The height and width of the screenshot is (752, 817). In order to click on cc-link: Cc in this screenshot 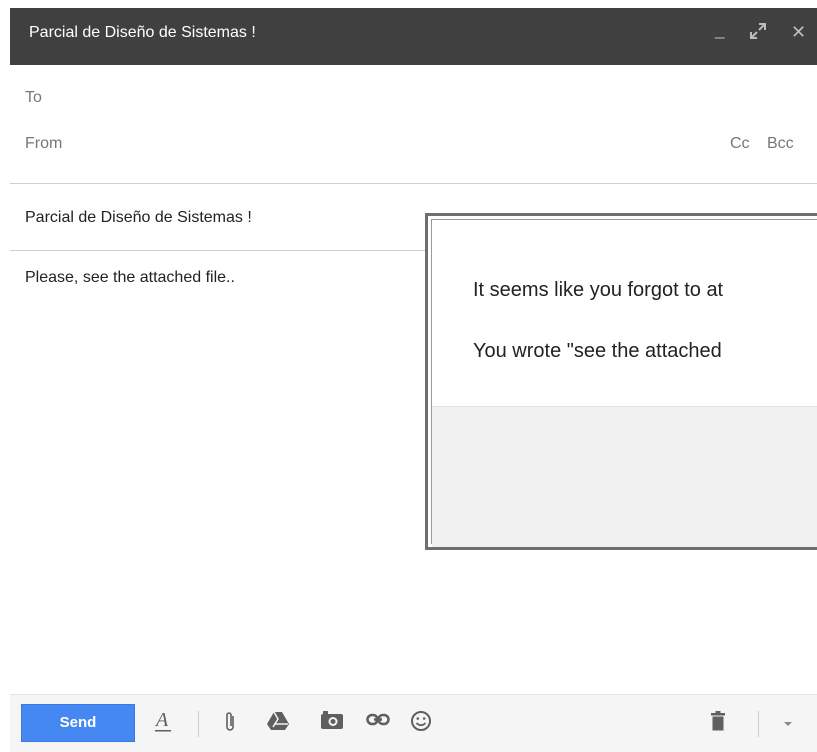, I will do `click(740, 144)`.